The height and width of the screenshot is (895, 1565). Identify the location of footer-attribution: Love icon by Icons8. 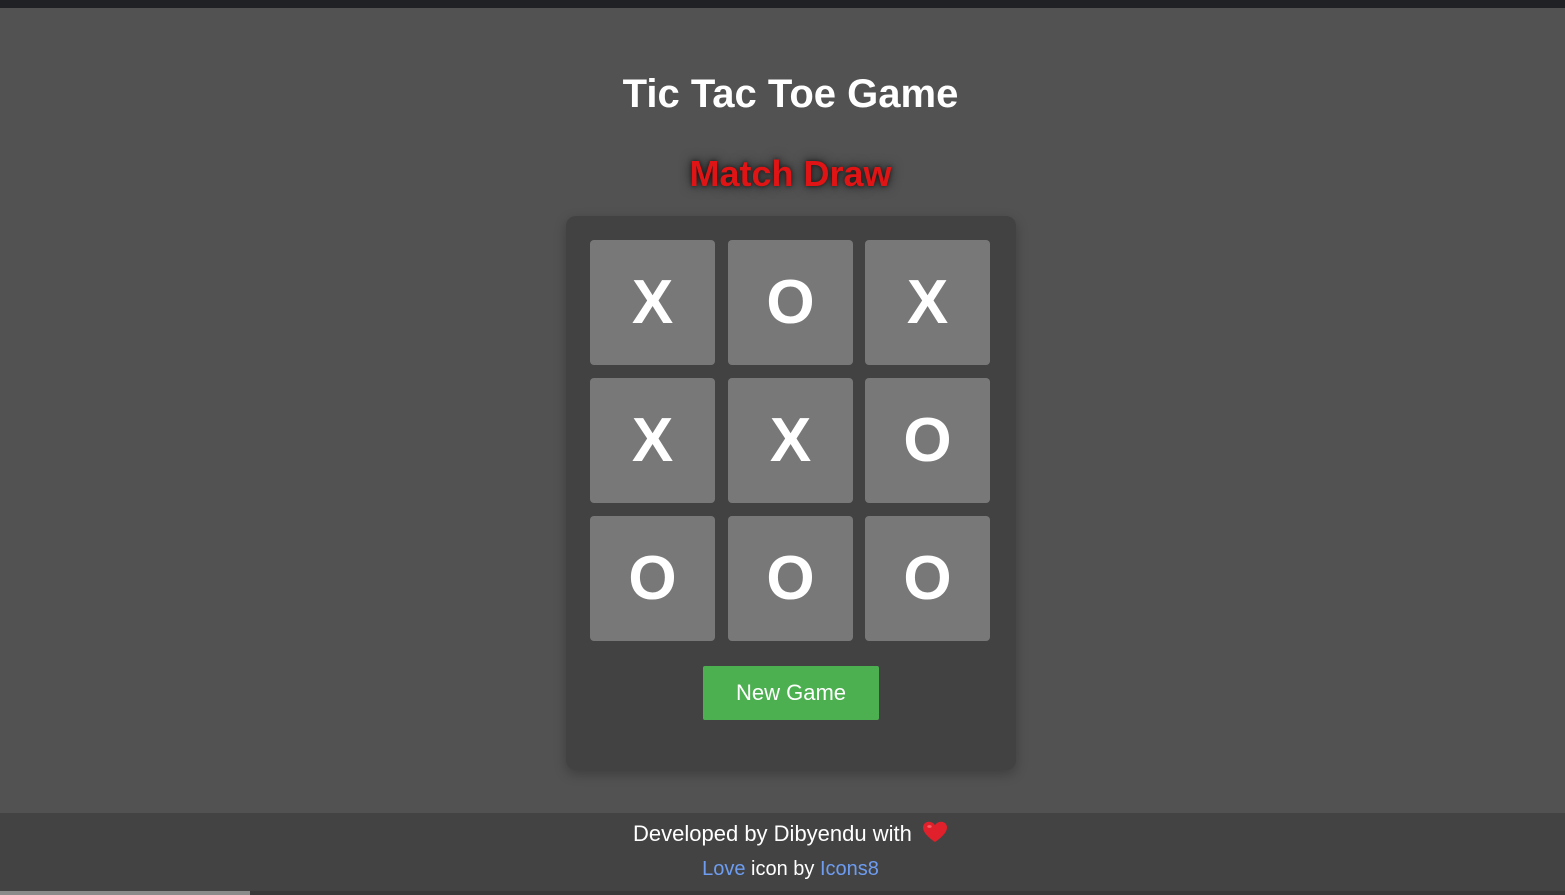
(782, 869).